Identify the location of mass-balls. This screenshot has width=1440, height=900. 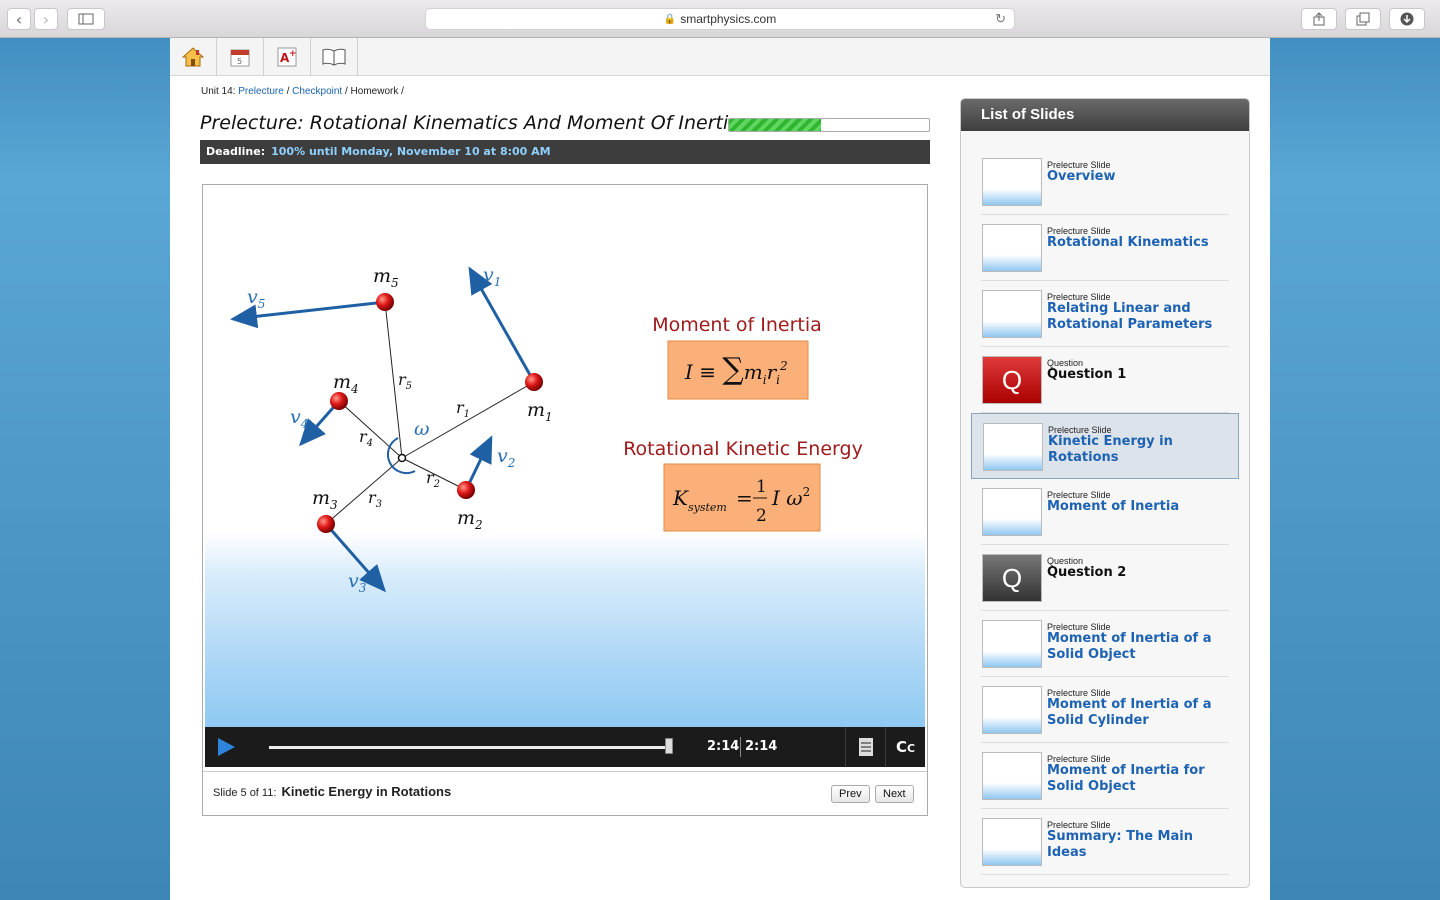
(430, 413).